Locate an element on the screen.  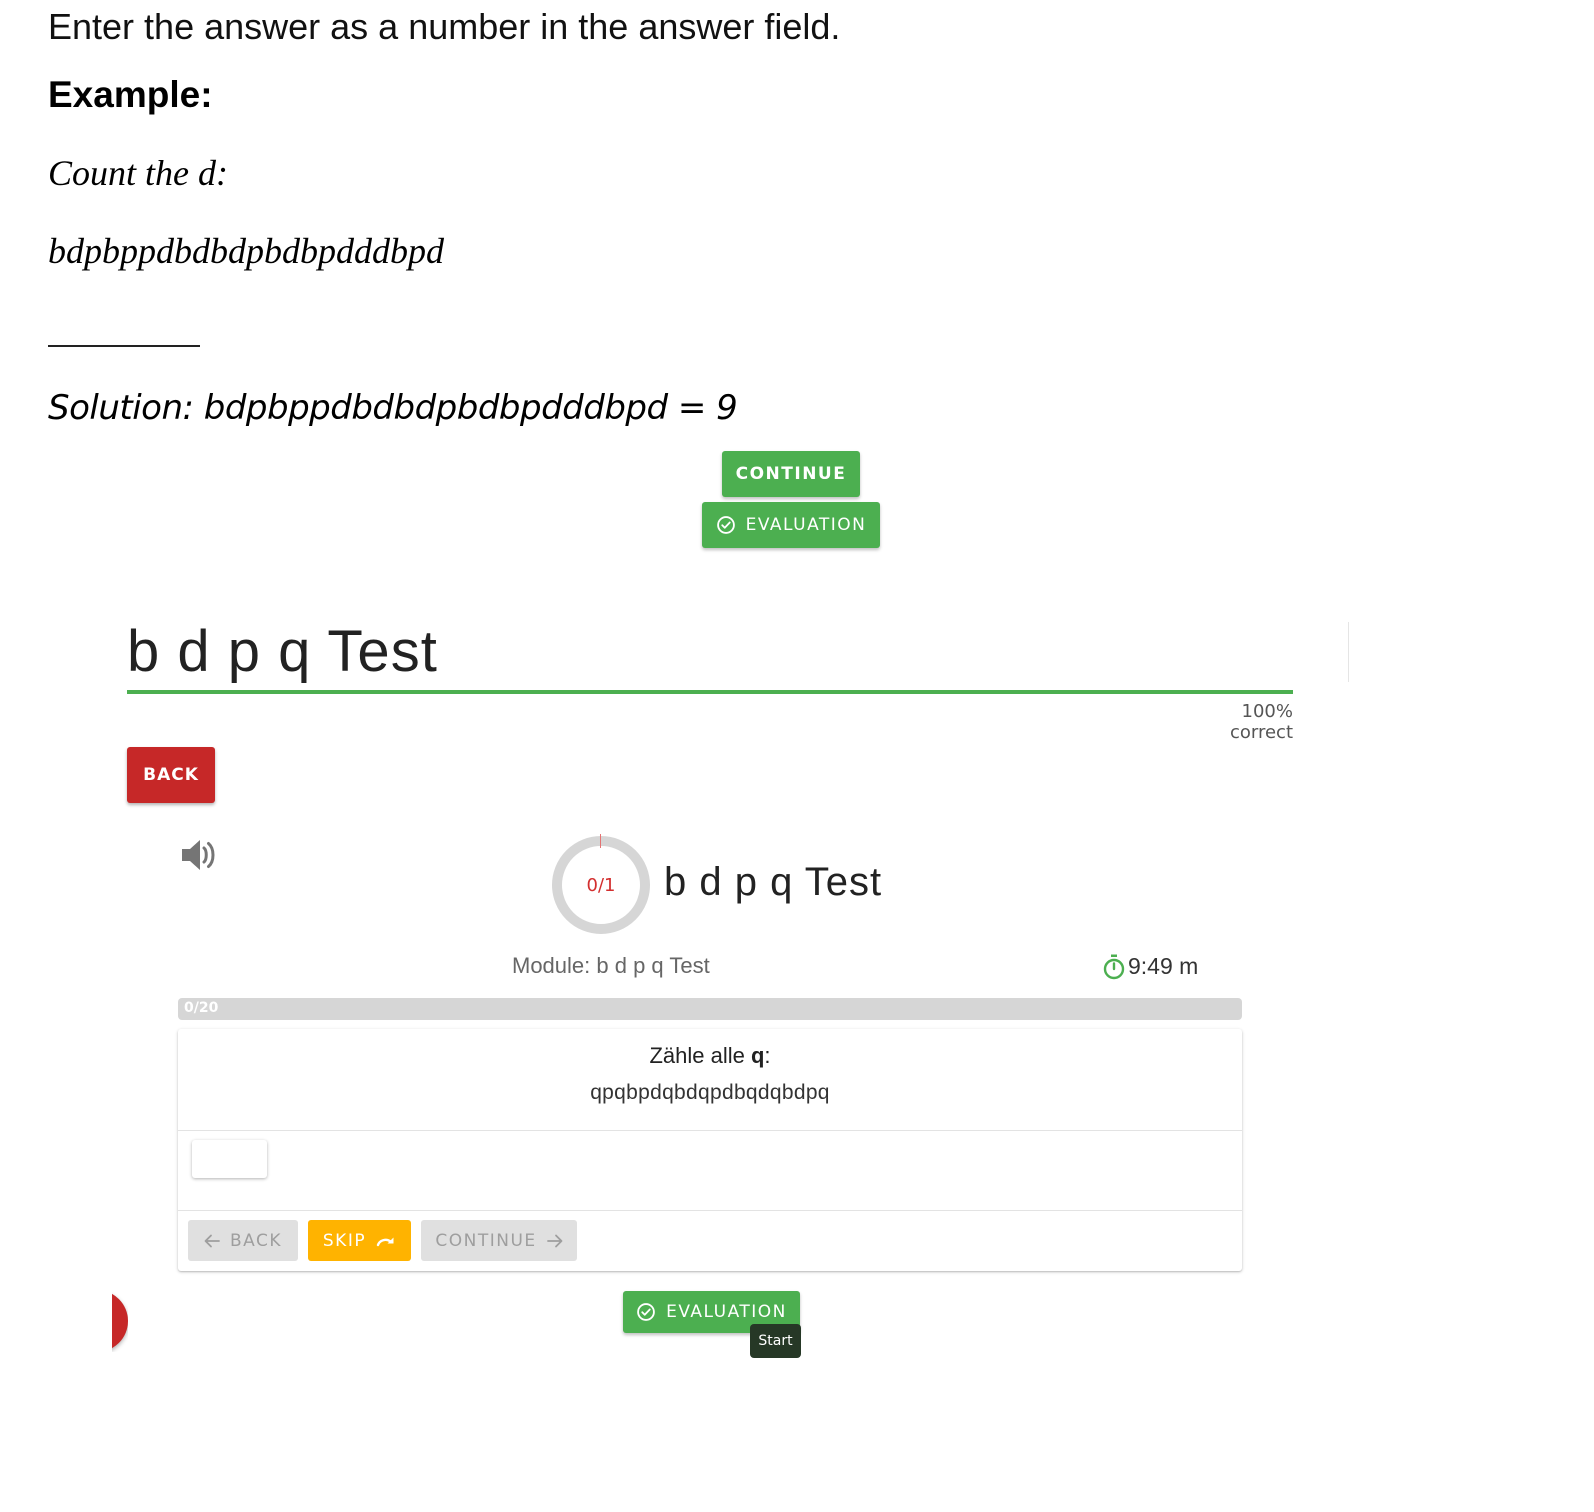
count-prompt: Count the d: is located at coordinates (138, 173).